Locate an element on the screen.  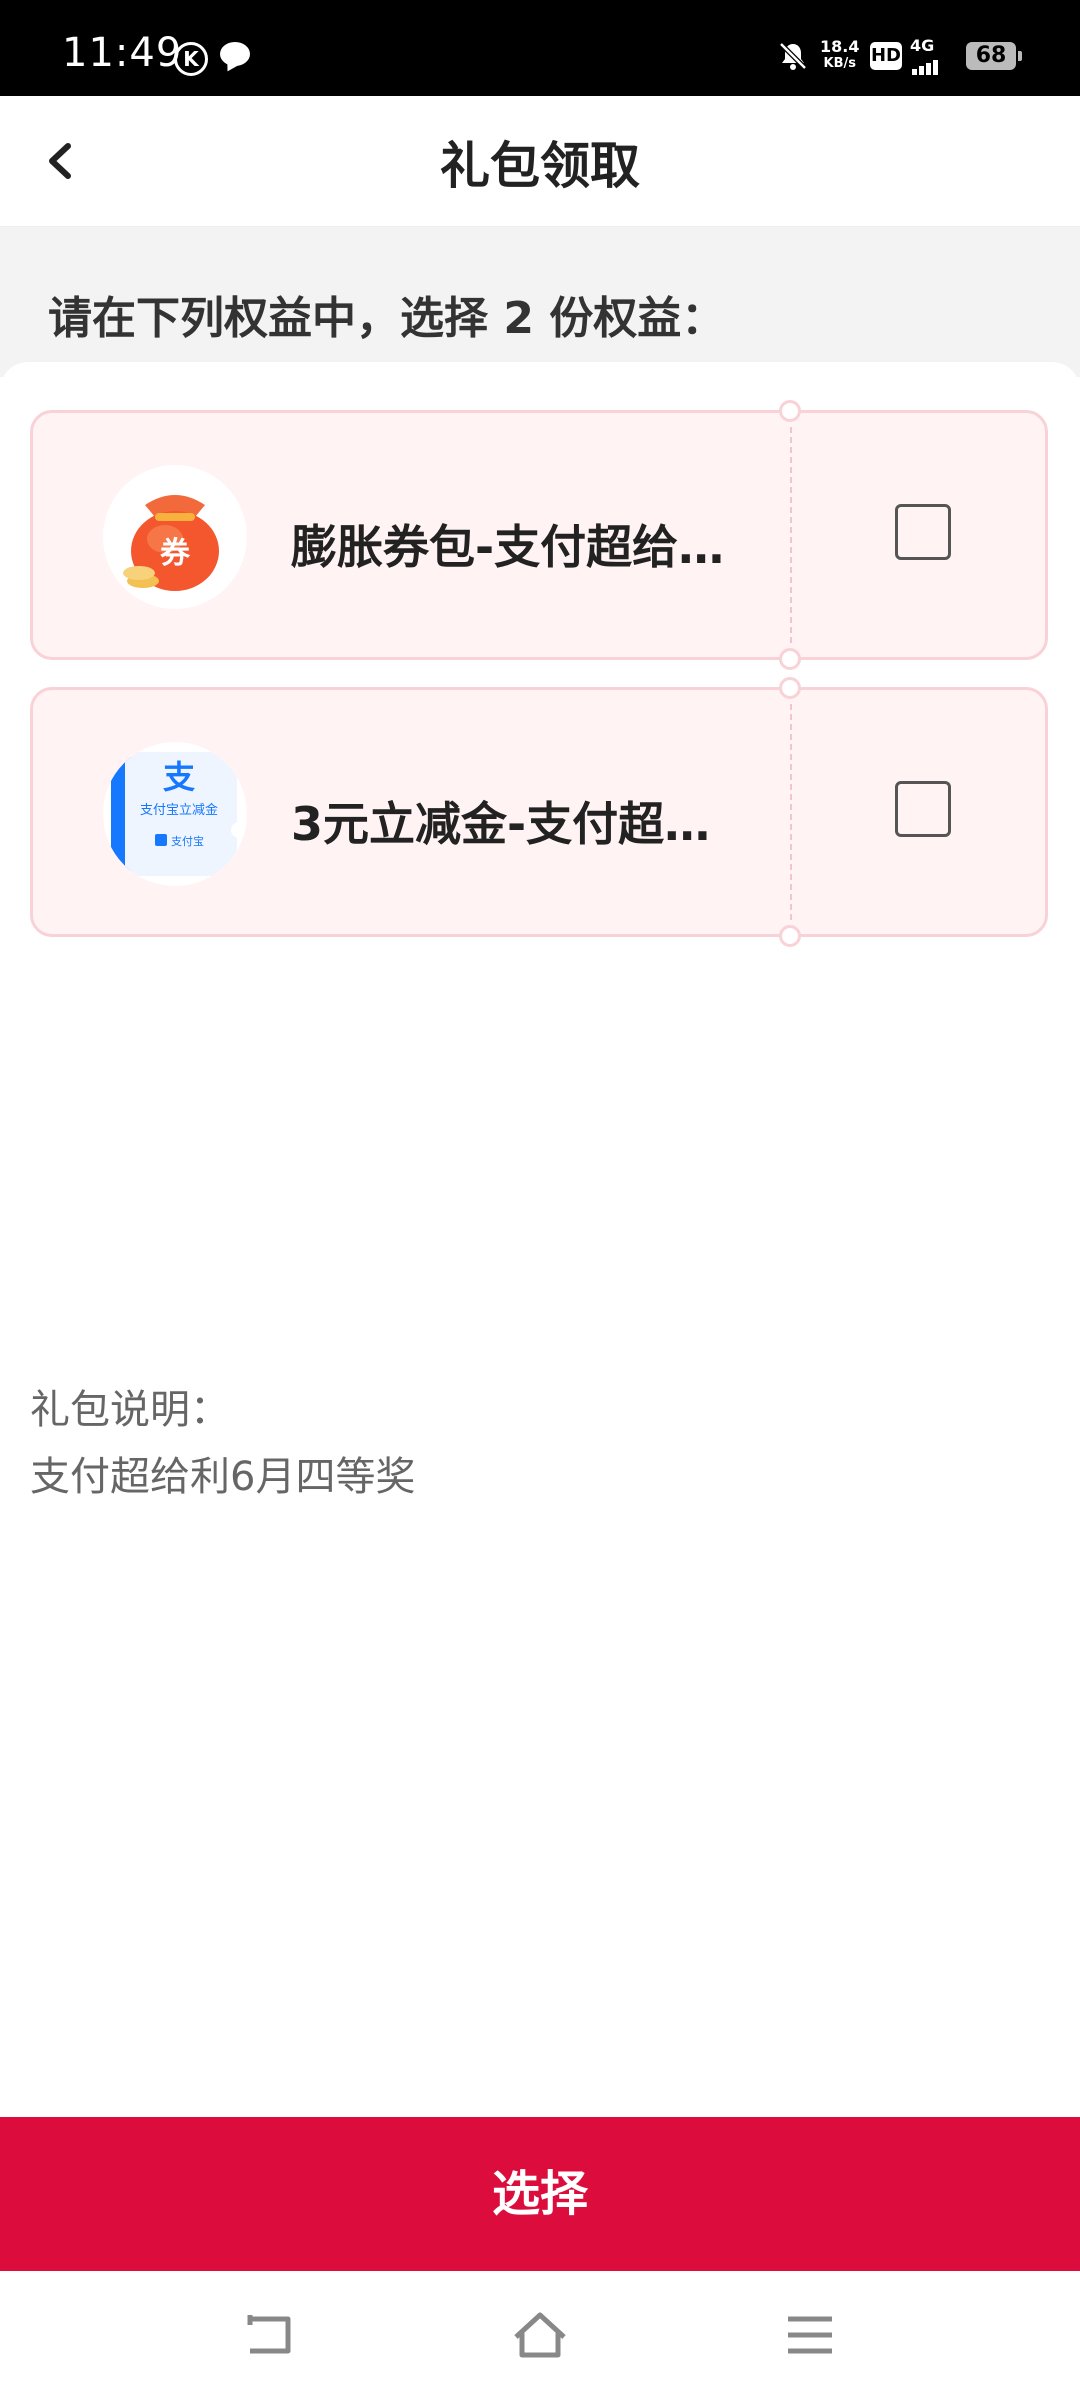
home-icon is located at coordinates (540, 2335).